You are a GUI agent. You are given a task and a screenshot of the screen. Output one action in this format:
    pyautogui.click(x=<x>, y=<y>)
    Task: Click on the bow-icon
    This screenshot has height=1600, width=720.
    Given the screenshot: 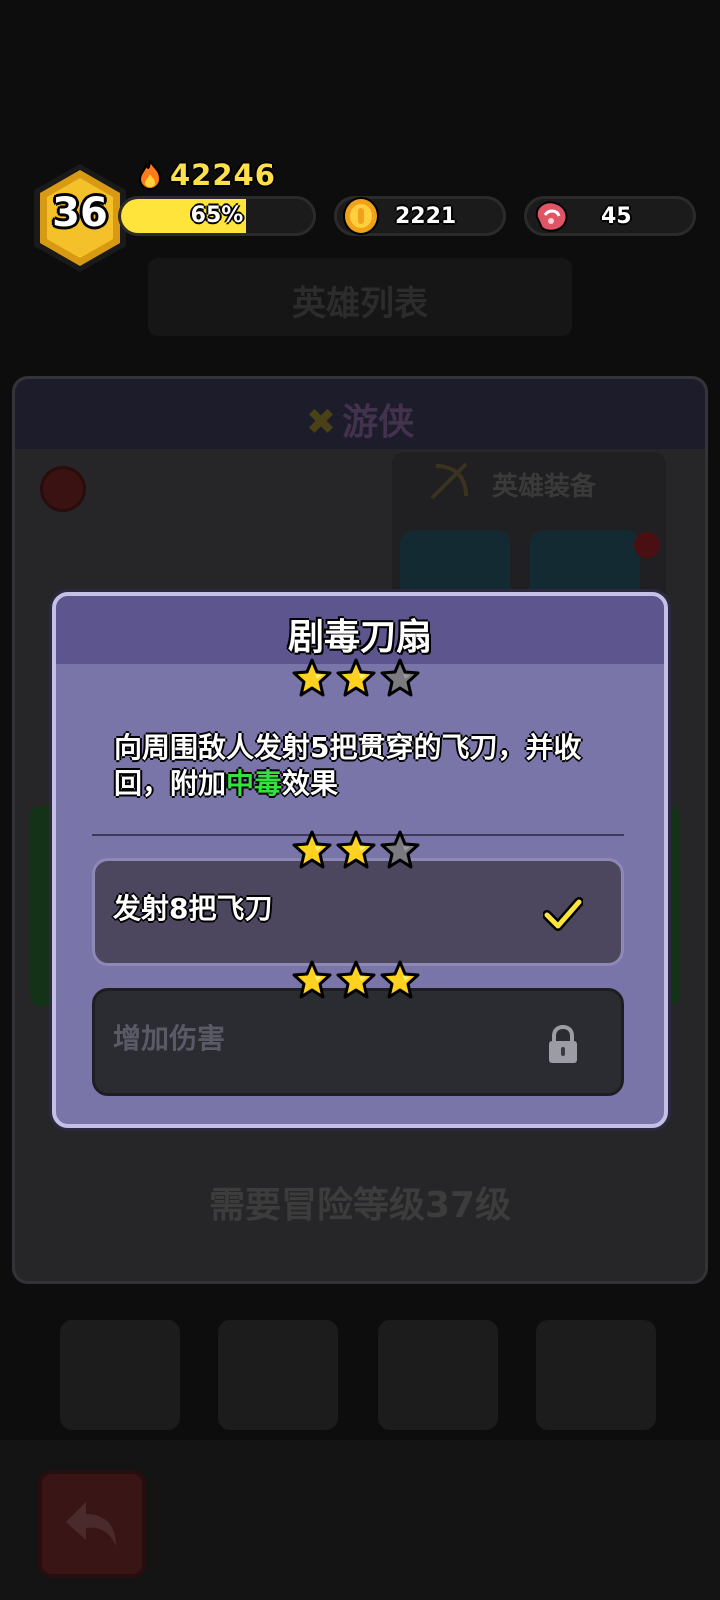 What is the action you would take?
    pyautogui.click(x=449, y=481)
    